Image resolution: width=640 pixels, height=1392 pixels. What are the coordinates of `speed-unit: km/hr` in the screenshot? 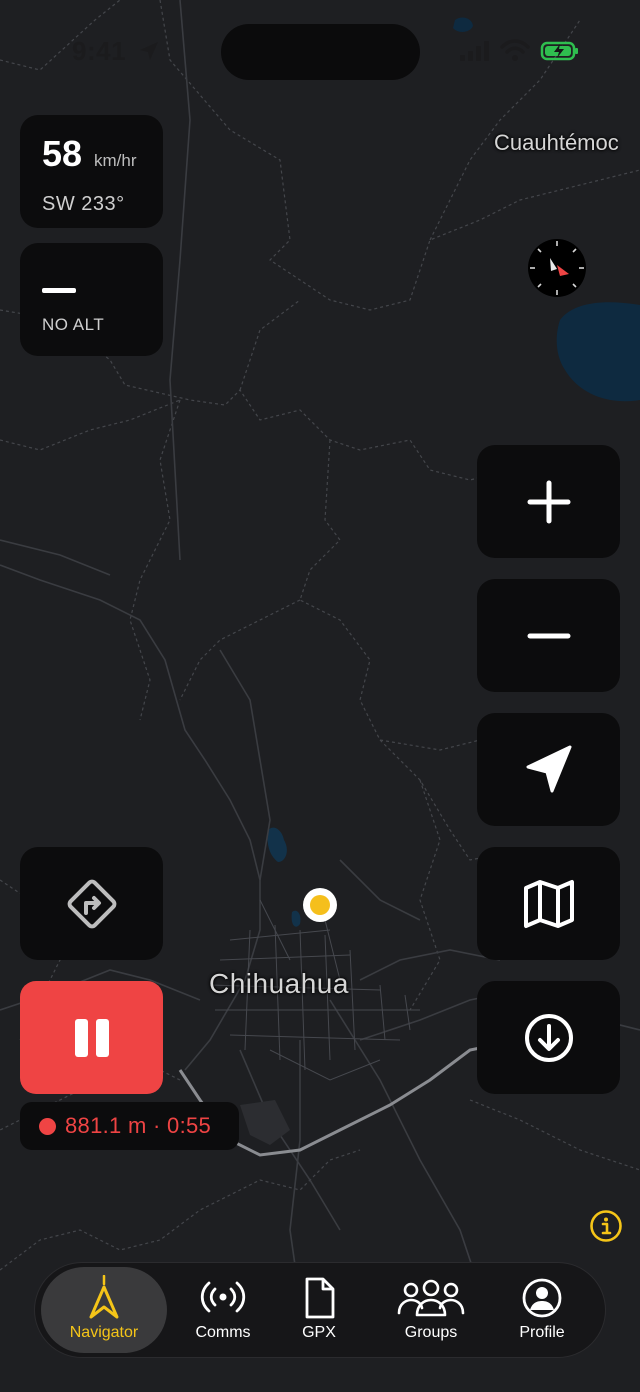 It's located at (115, 160).